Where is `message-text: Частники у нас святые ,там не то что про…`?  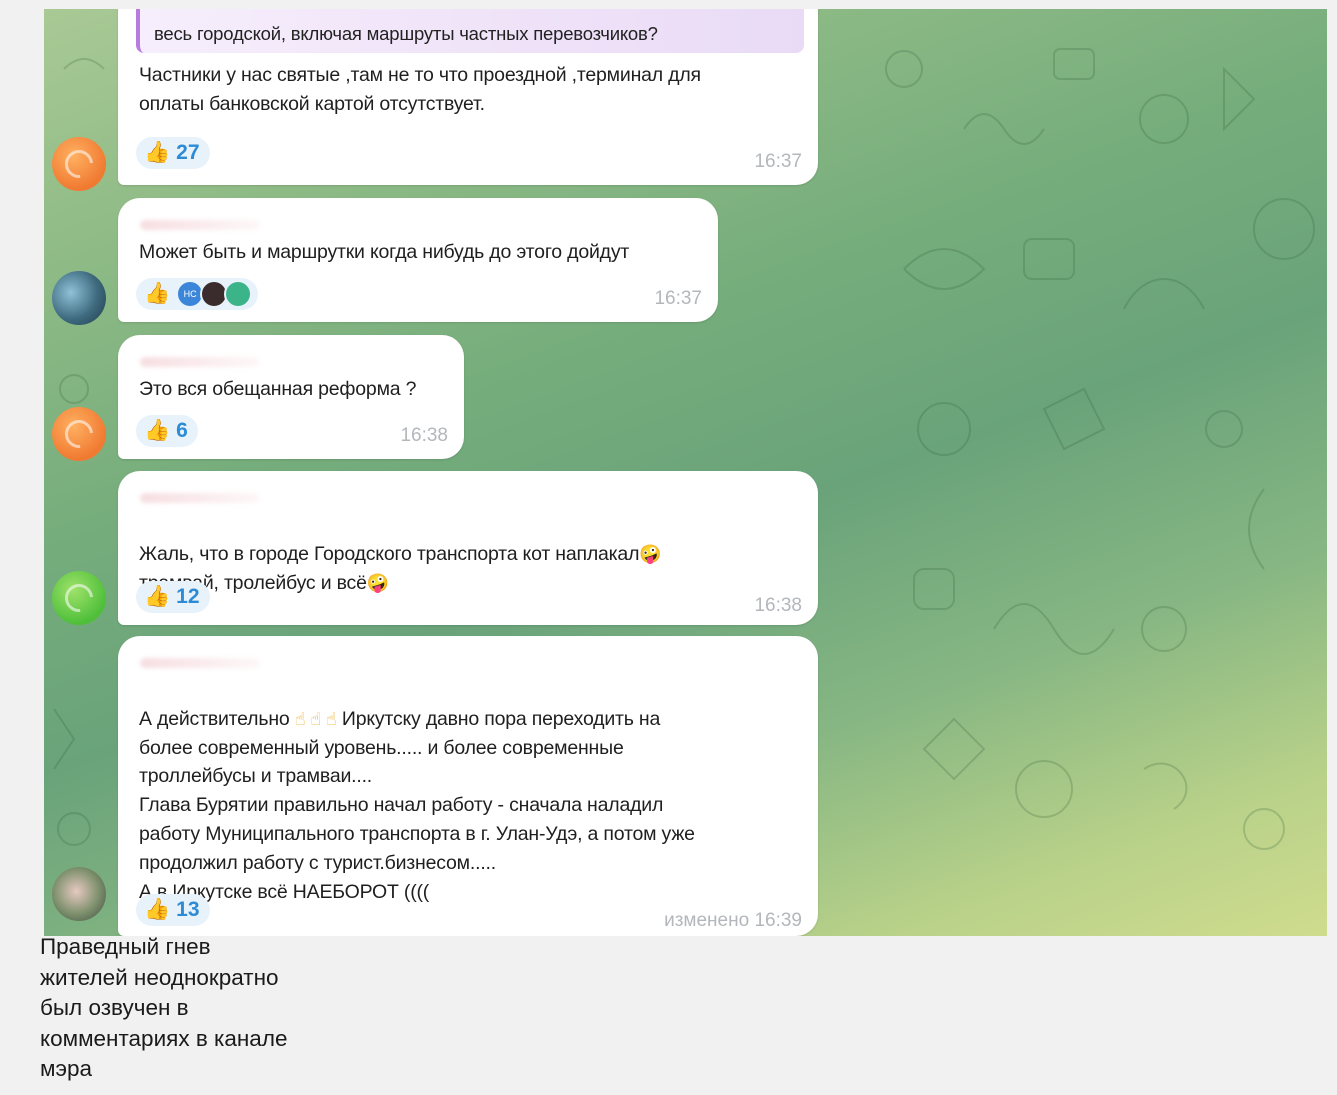
message-text: Частники у нас святые ,там не то что про… is located at coordinates (420, 89).